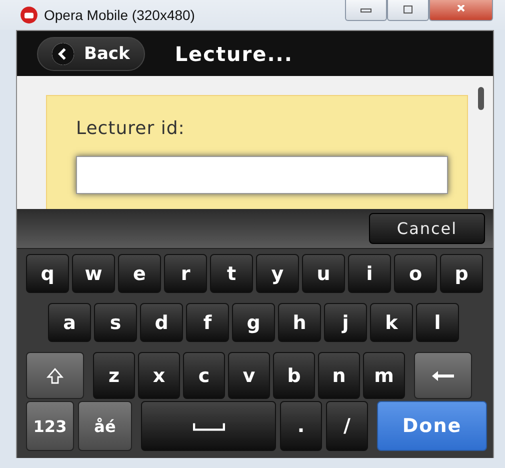 Image resolution: width=505 pixels, height=468 pixels. I want to click on keyboard-key: q, so click(47, 273).